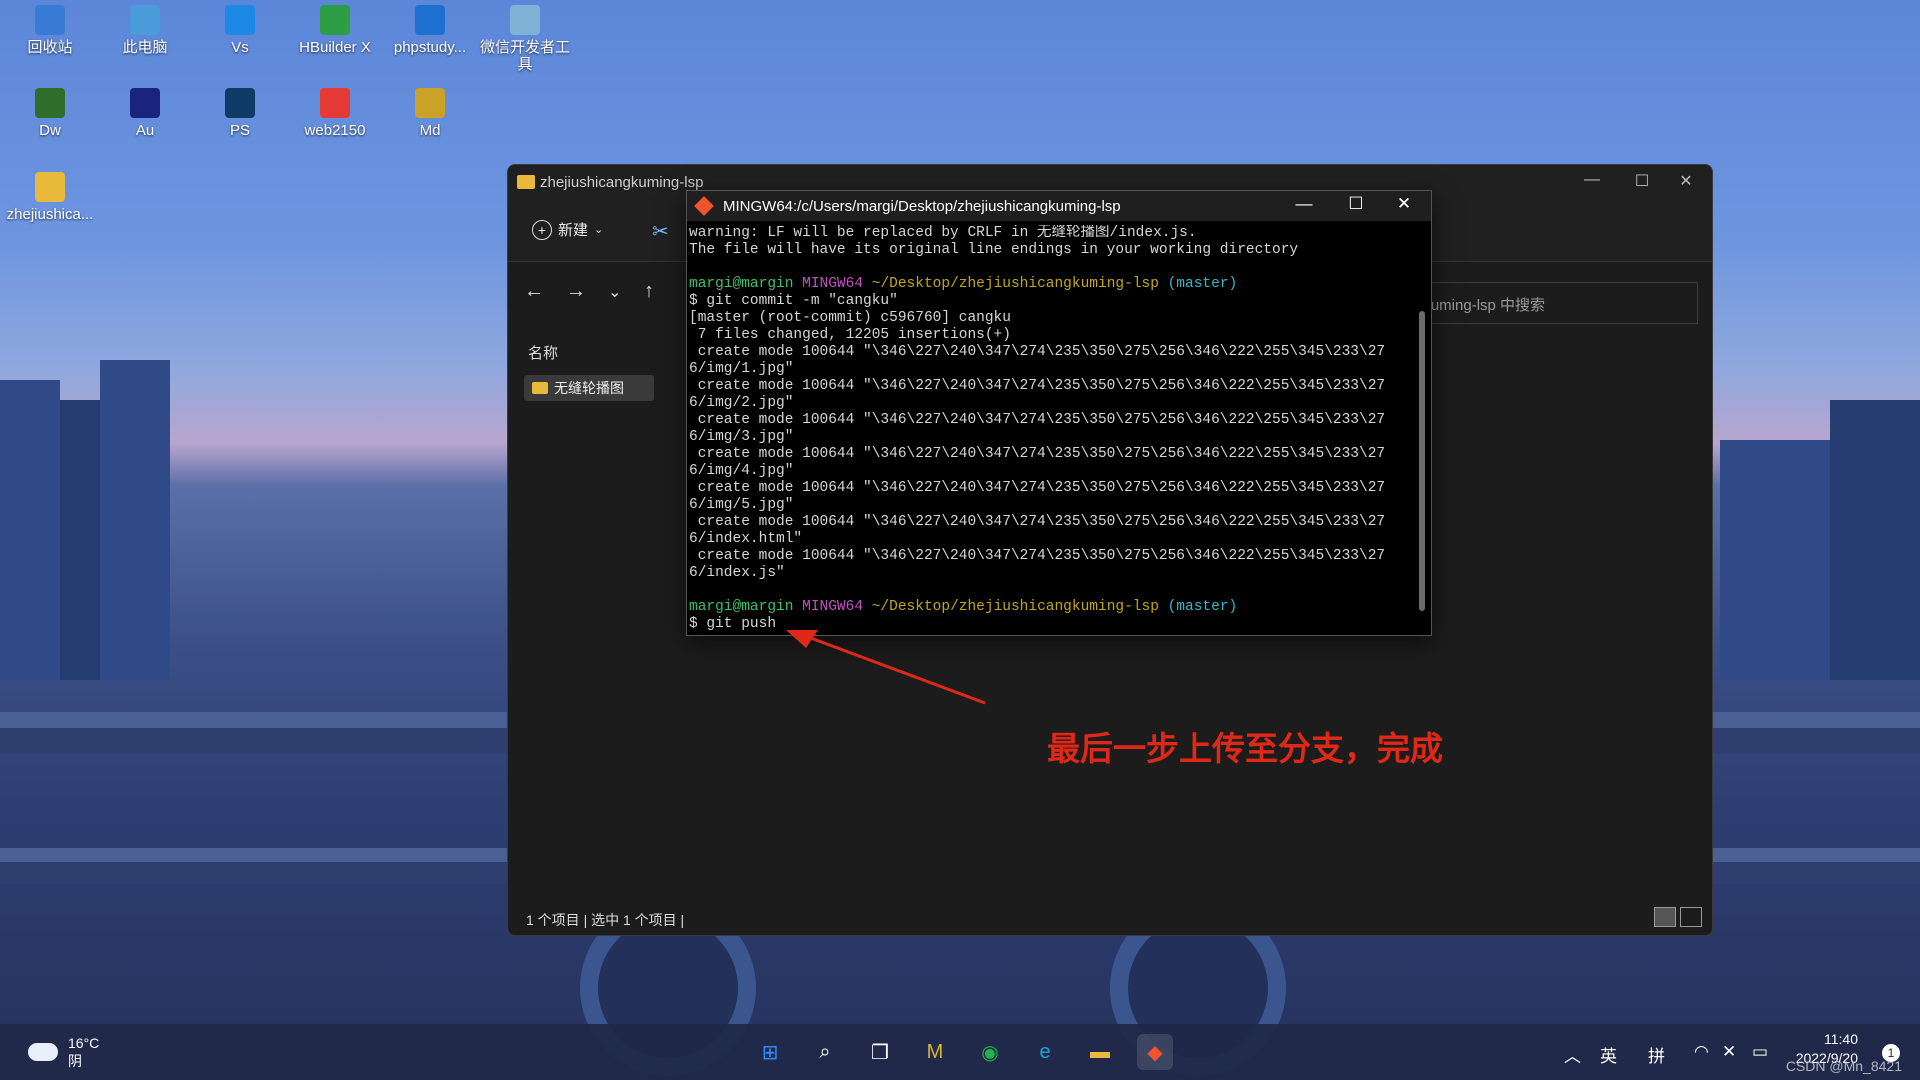 This screenshot has height=1080, width=1920. What do you see at coordinates (75, 1061) in the screenshot?
I see `weather-condition: 阴` at bounding box center [75, 1061].